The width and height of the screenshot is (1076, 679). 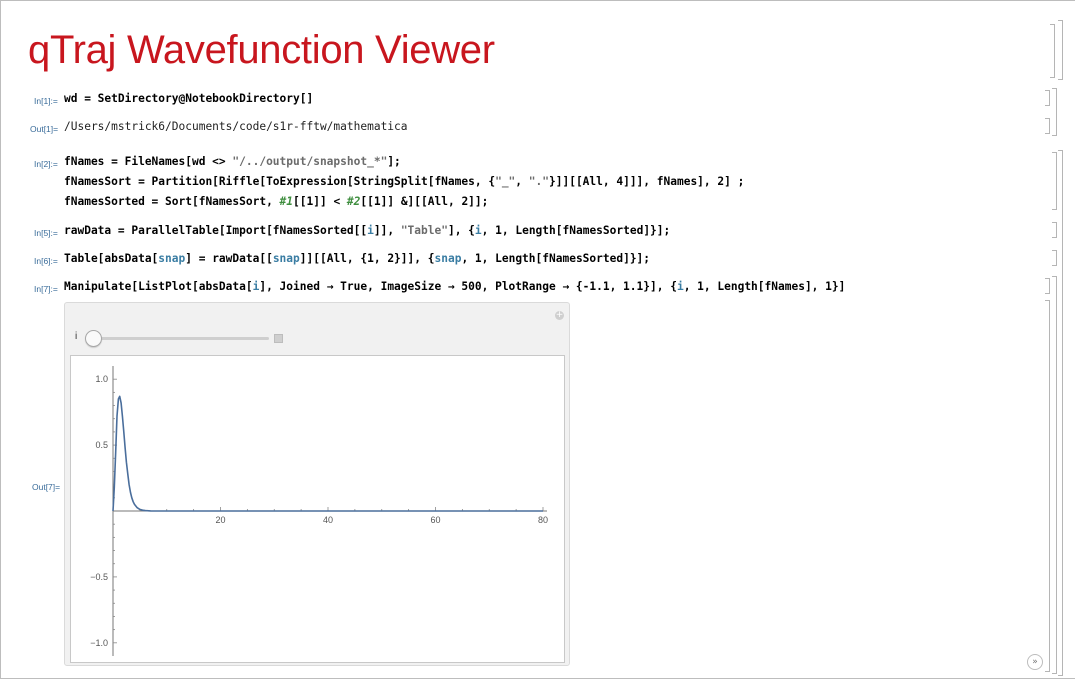 What do you see at coordinates (559, 315) in the screenshot?
I see `plus-circle-icon: +` at bounding box center [559, 315].